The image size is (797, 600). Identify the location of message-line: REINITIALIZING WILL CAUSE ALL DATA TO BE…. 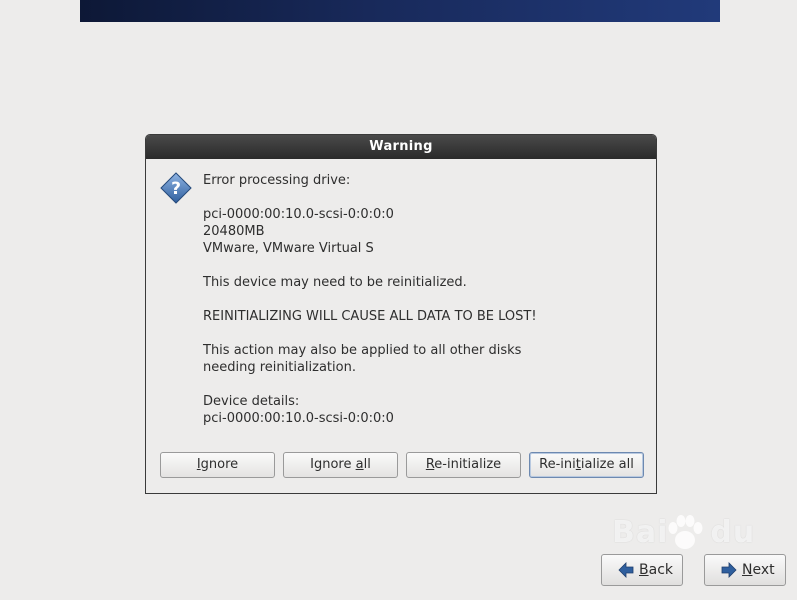
(370, 316).